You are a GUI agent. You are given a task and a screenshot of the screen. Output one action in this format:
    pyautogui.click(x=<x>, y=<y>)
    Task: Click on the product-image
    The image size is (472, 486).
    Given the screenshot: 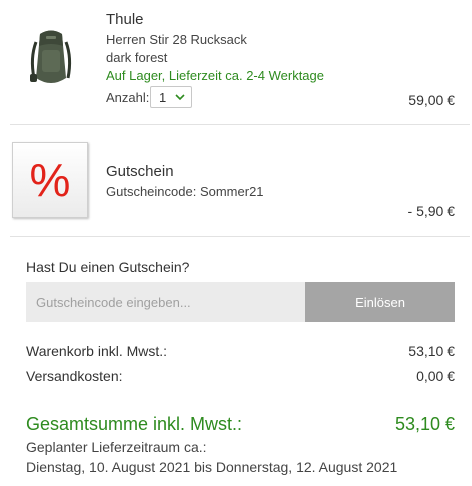 What is the action you would take?
    pyautogui.click(x=51, y=60)
    